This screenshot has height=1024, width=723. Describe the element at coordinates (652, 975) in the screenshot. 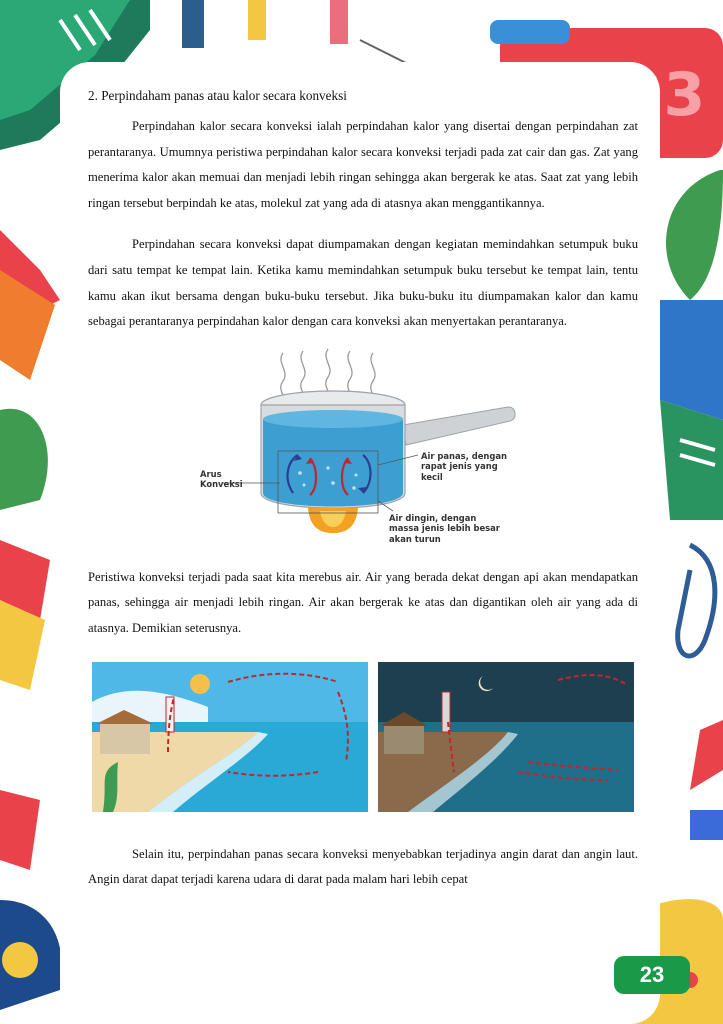

I see `page-number-badge: 23` at that location.